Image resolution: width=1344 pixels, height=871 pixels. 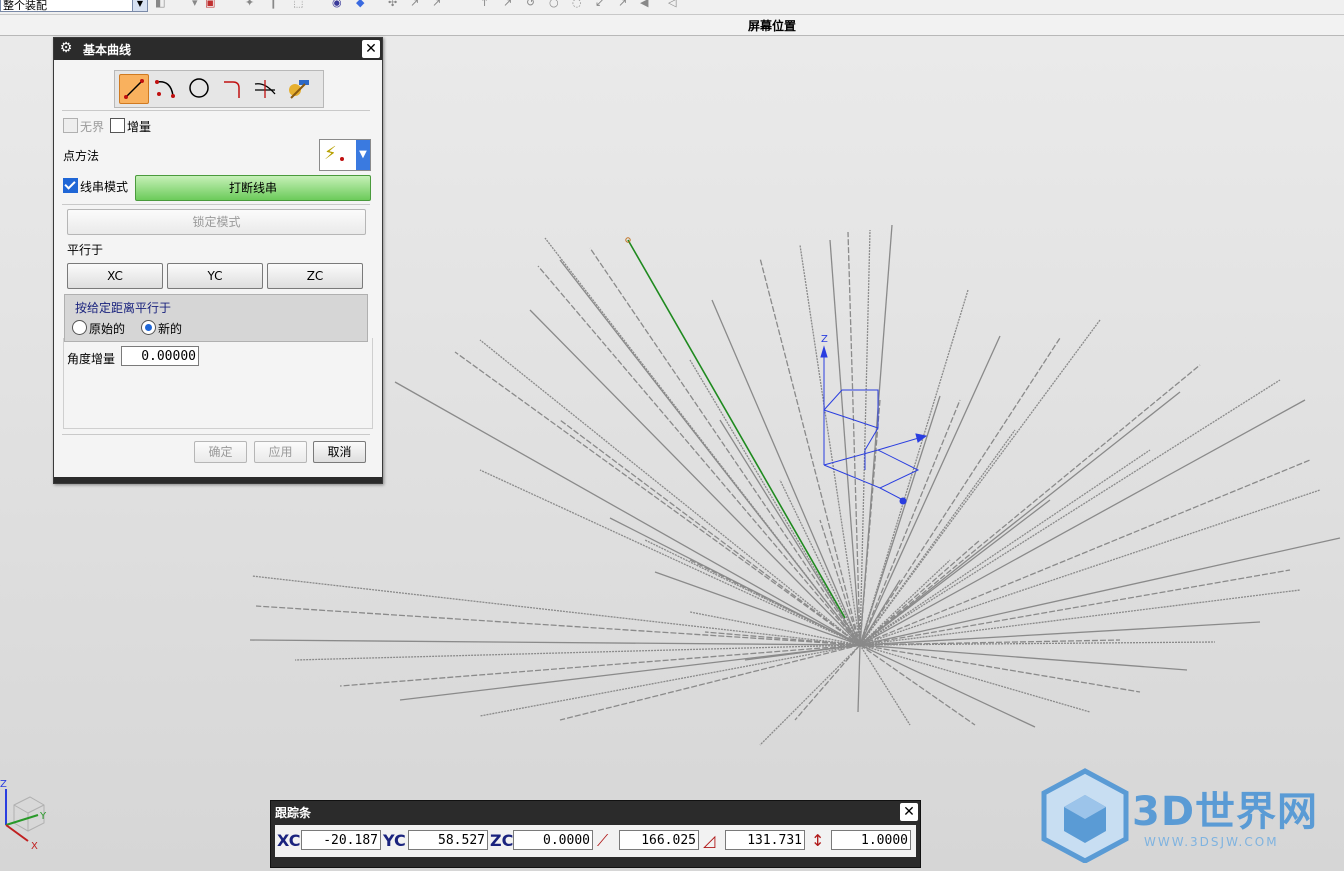 What do you see at coordinates (765, 840) in the screenshot?
I see `angle-input: 131.731` at bounding box center [765, 840].